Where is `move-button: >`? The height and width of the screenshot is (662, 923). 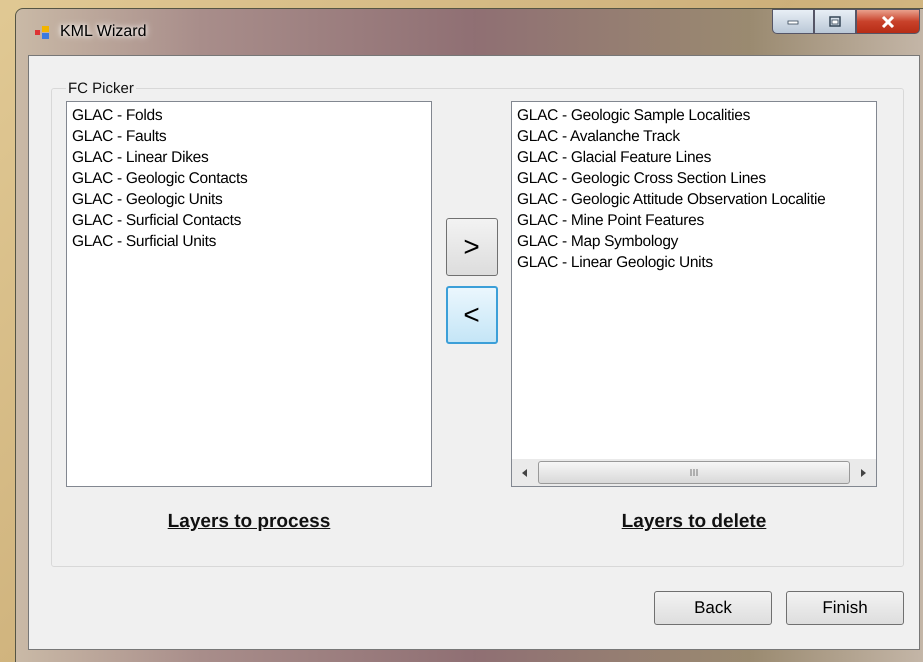
move-button: > is located at coordinates (472, 247).